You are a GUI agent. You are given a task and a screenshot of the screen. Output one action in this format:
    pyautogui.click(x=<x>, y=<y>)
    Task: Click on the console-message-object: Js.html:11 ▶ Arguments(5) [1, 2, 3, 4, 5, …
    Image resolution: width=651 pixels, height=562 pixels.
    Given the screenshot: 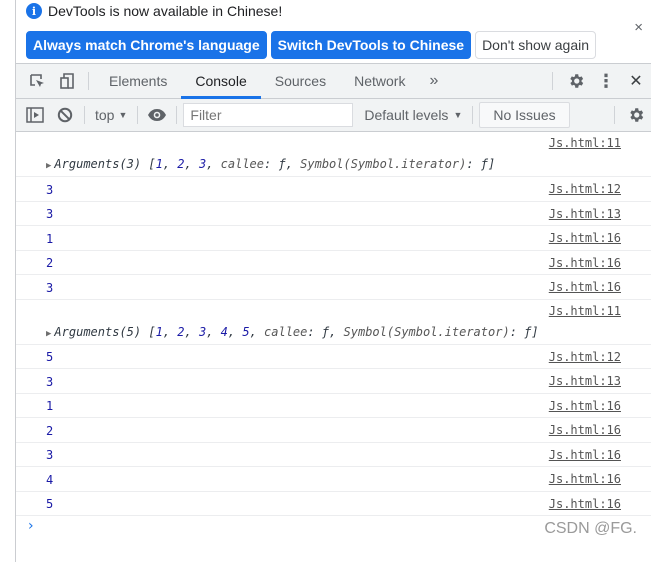 What is the action you would take?
    pyautogui.click(x=333, y=322)
    